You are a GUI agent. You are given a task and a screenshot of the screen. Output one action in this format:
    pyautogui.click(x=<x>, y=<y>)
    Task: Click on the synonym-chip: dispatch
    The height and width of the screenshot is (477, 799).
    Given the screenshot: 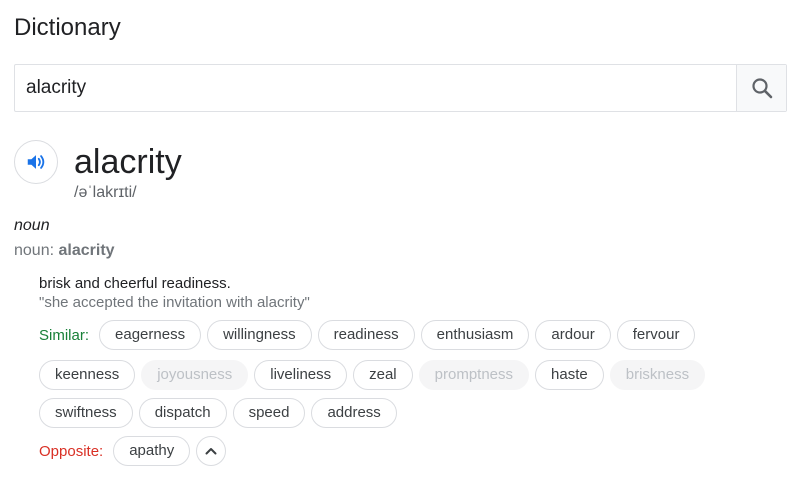 What is the action you would take?
    pyautogui.click(x=182, y=413)
    